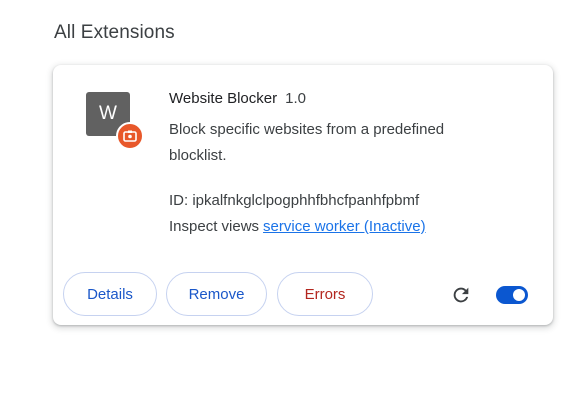  What do you see at coordinates (344, 226) in the screenshot?
I see `service-worker-link: service worker (Inactive)` at bounding box center [344, 226].